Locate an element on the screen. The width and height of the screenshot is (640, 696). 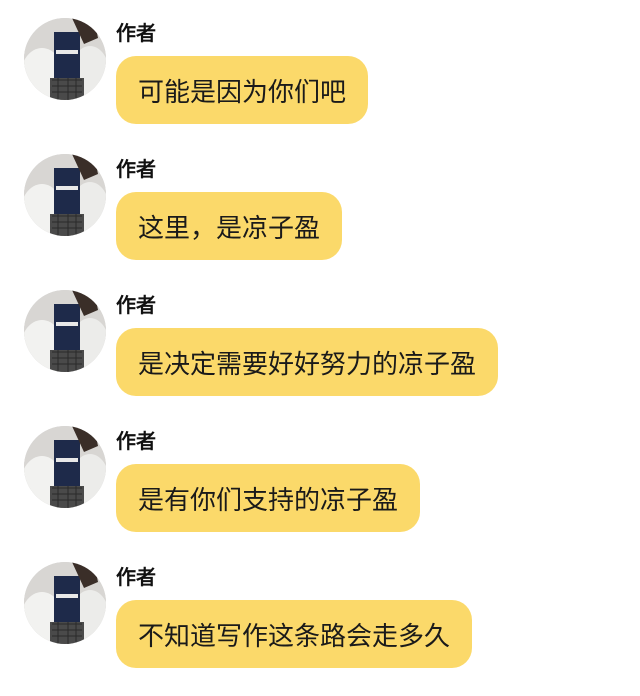
message-bubble: 是有你们支持的凉子盈 is located at coordinates (268, 498).